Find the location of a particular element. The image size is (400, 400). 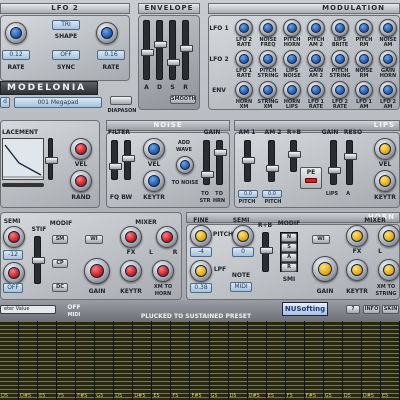

lfo2-rate-left-knob is located at coordinates (16, 33).